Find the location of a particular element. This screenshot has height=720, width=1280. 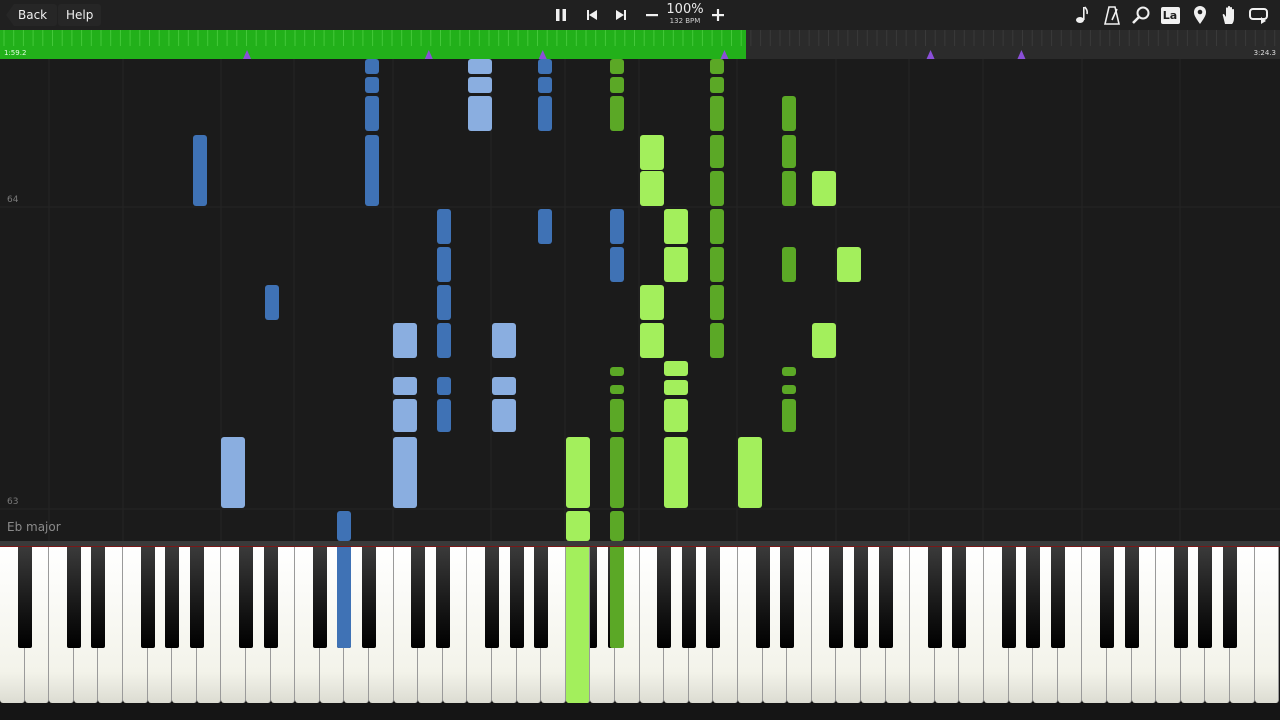

loop-icon is located at coordinates (1259, 15).